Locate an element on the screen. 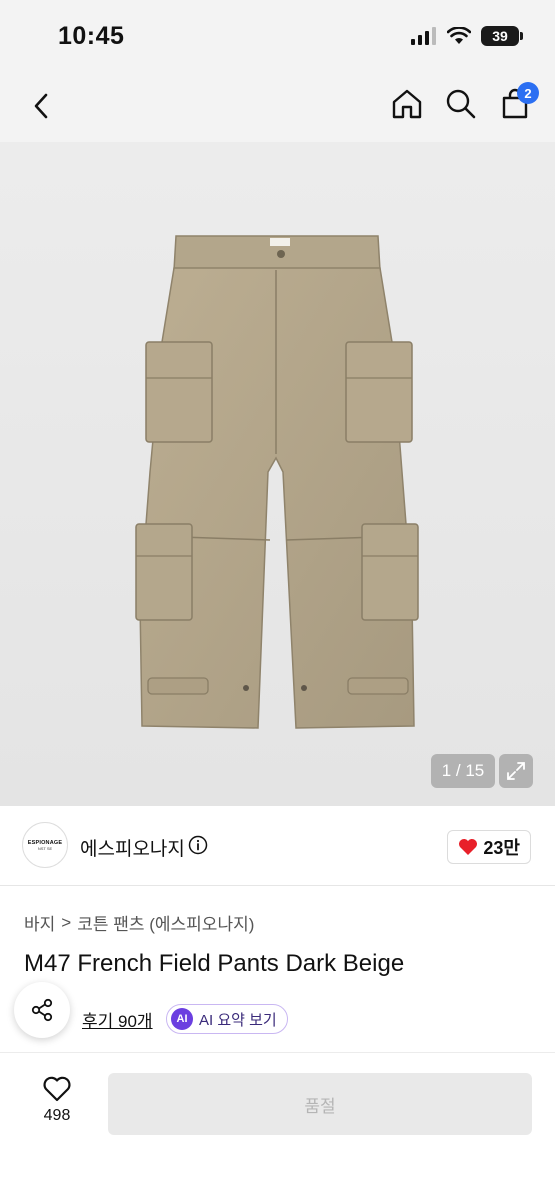  review-count-link: 후기 90개 is located at coordinates (117, 1019).